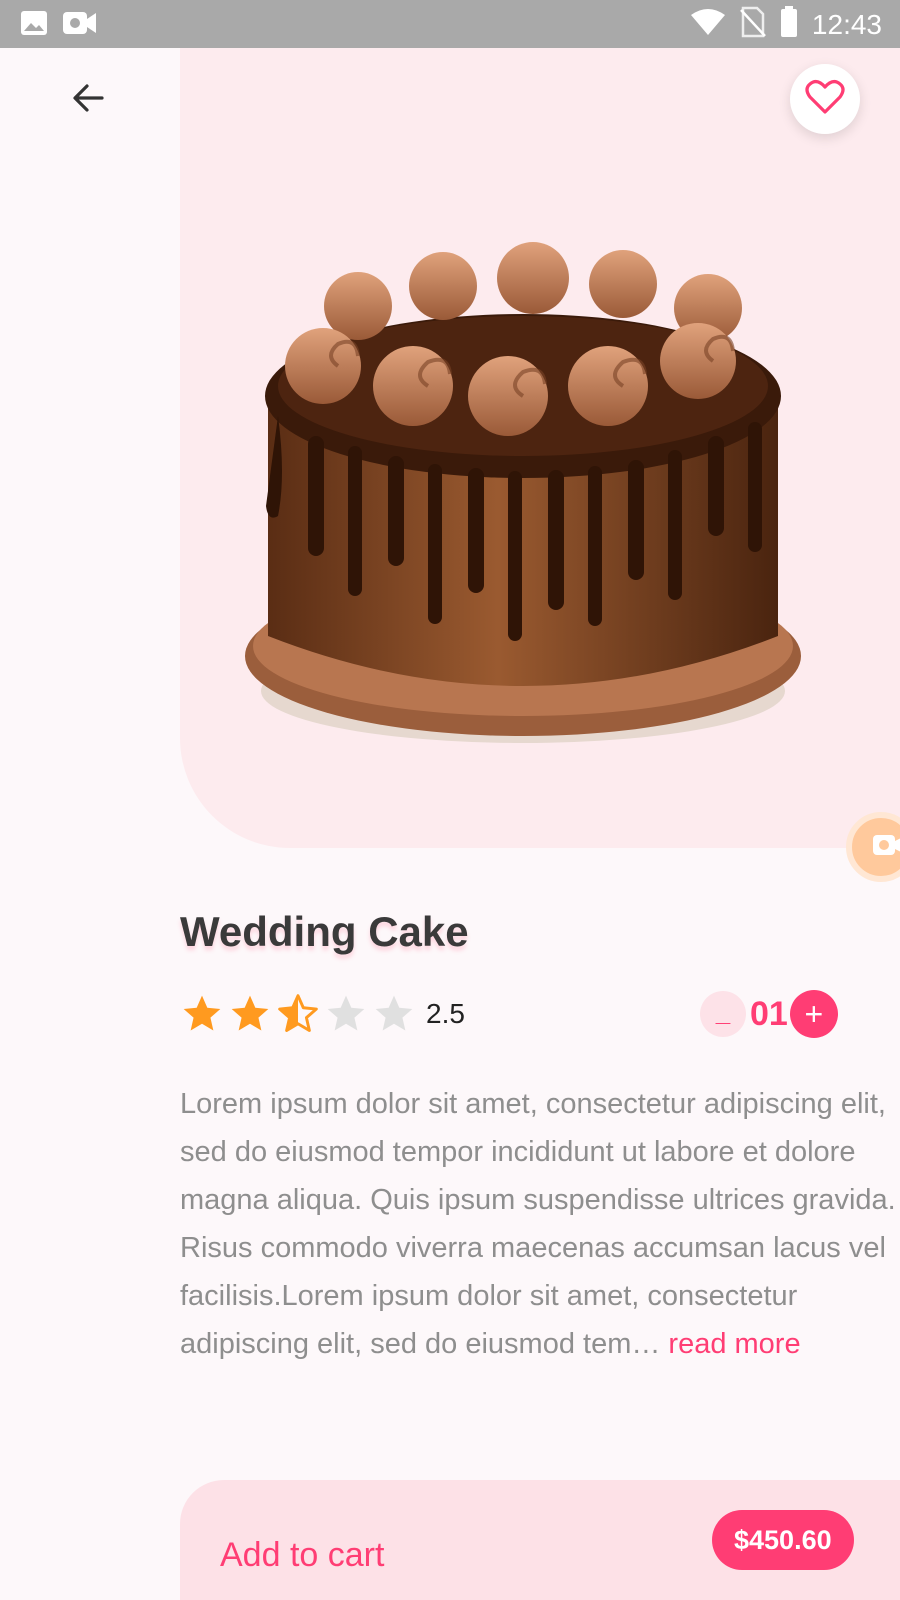 The height and width of the screenshot is (1600, 900). I want to click on read-more-link: read more, so click(734, 1344).